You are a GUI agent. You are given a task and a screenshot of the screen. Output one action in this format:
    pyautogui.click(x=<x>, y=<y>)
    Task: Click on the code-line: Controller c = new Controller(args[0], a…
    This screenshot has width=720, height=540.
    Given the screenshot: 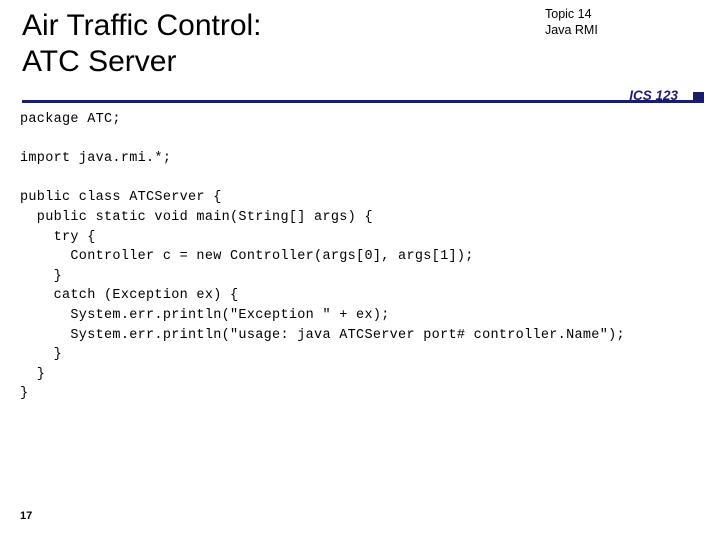 What is the action you would take?
    pyautogui.click(x=247, y=257)
    